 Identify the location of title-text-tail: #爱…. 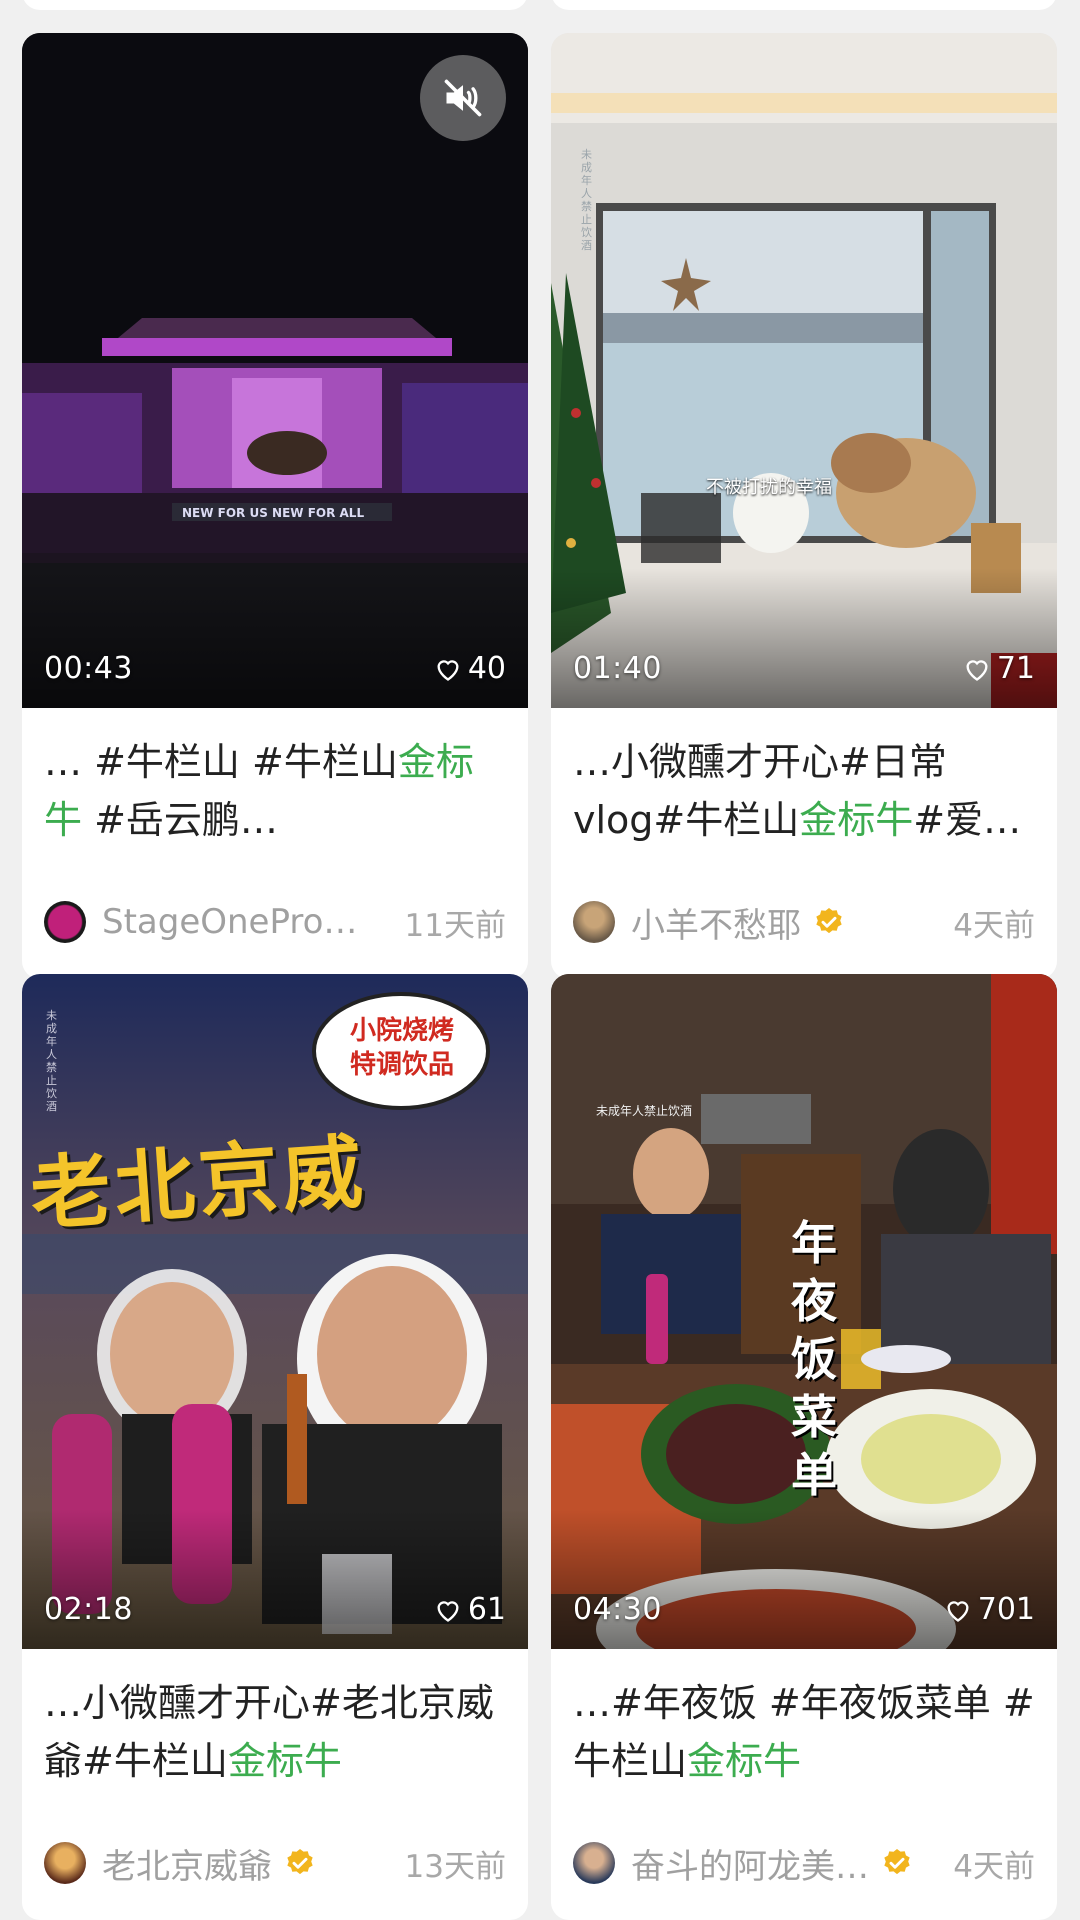
(967, 820).